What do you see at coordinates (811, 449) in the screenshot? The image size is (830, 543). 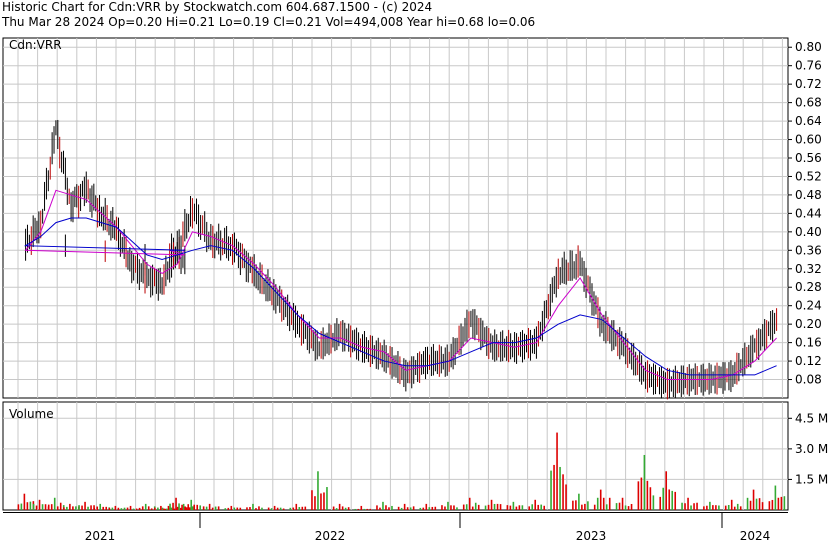 I see `volume-y-tick-label: 3.0 M` at bounding box center [811, 449].